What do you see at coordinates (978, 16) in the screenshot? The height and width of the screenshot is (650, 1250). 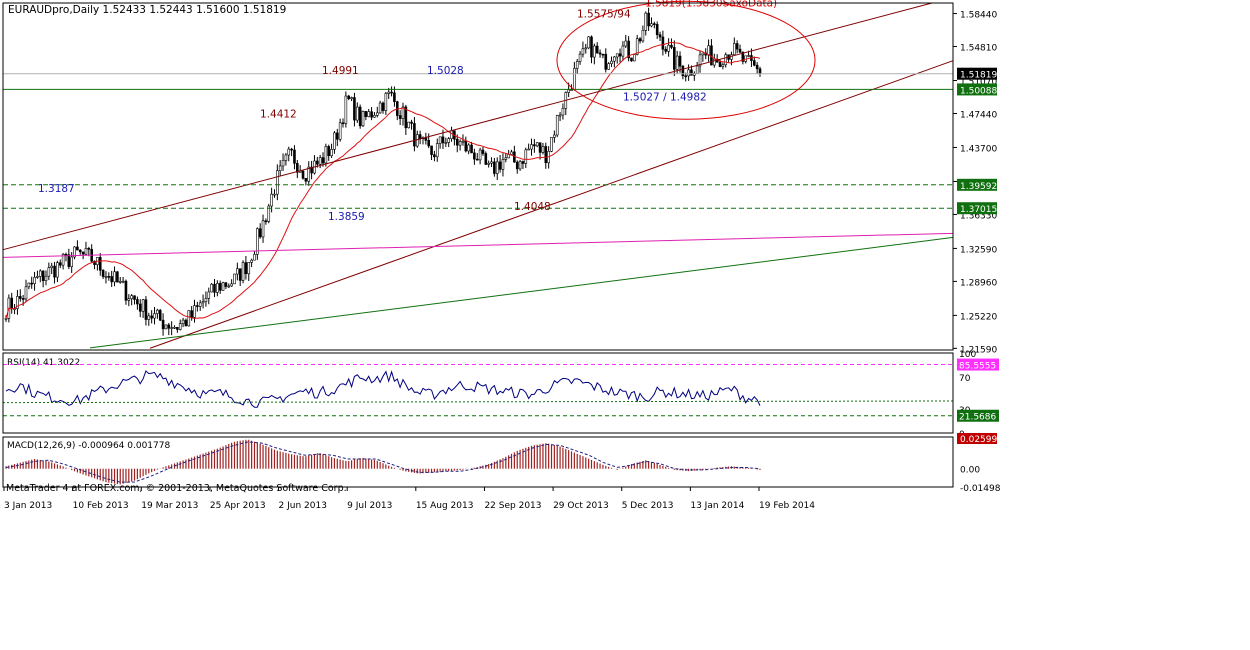 I see `price-axis-label: 1.58440` at bounding box center [978, 16].